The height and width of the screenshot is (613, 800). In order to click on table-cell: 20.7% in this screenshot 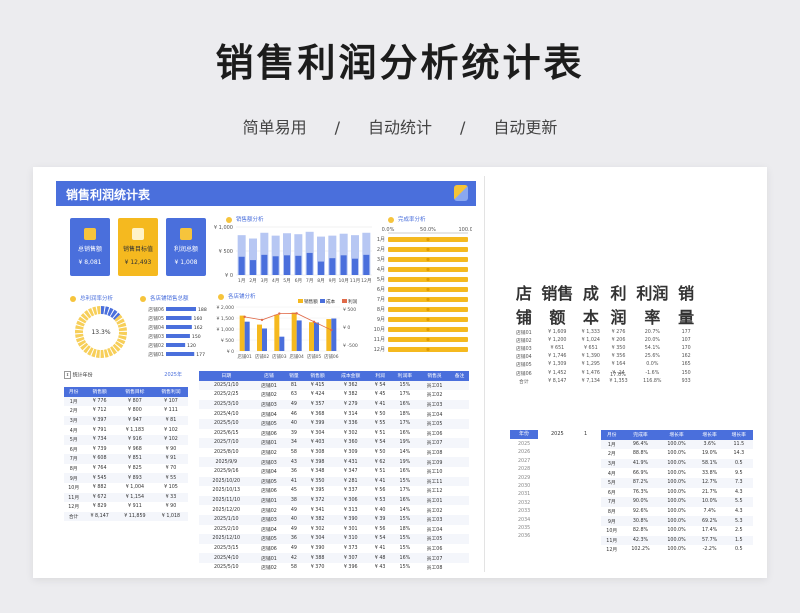, I will do `click(652, 332)`.